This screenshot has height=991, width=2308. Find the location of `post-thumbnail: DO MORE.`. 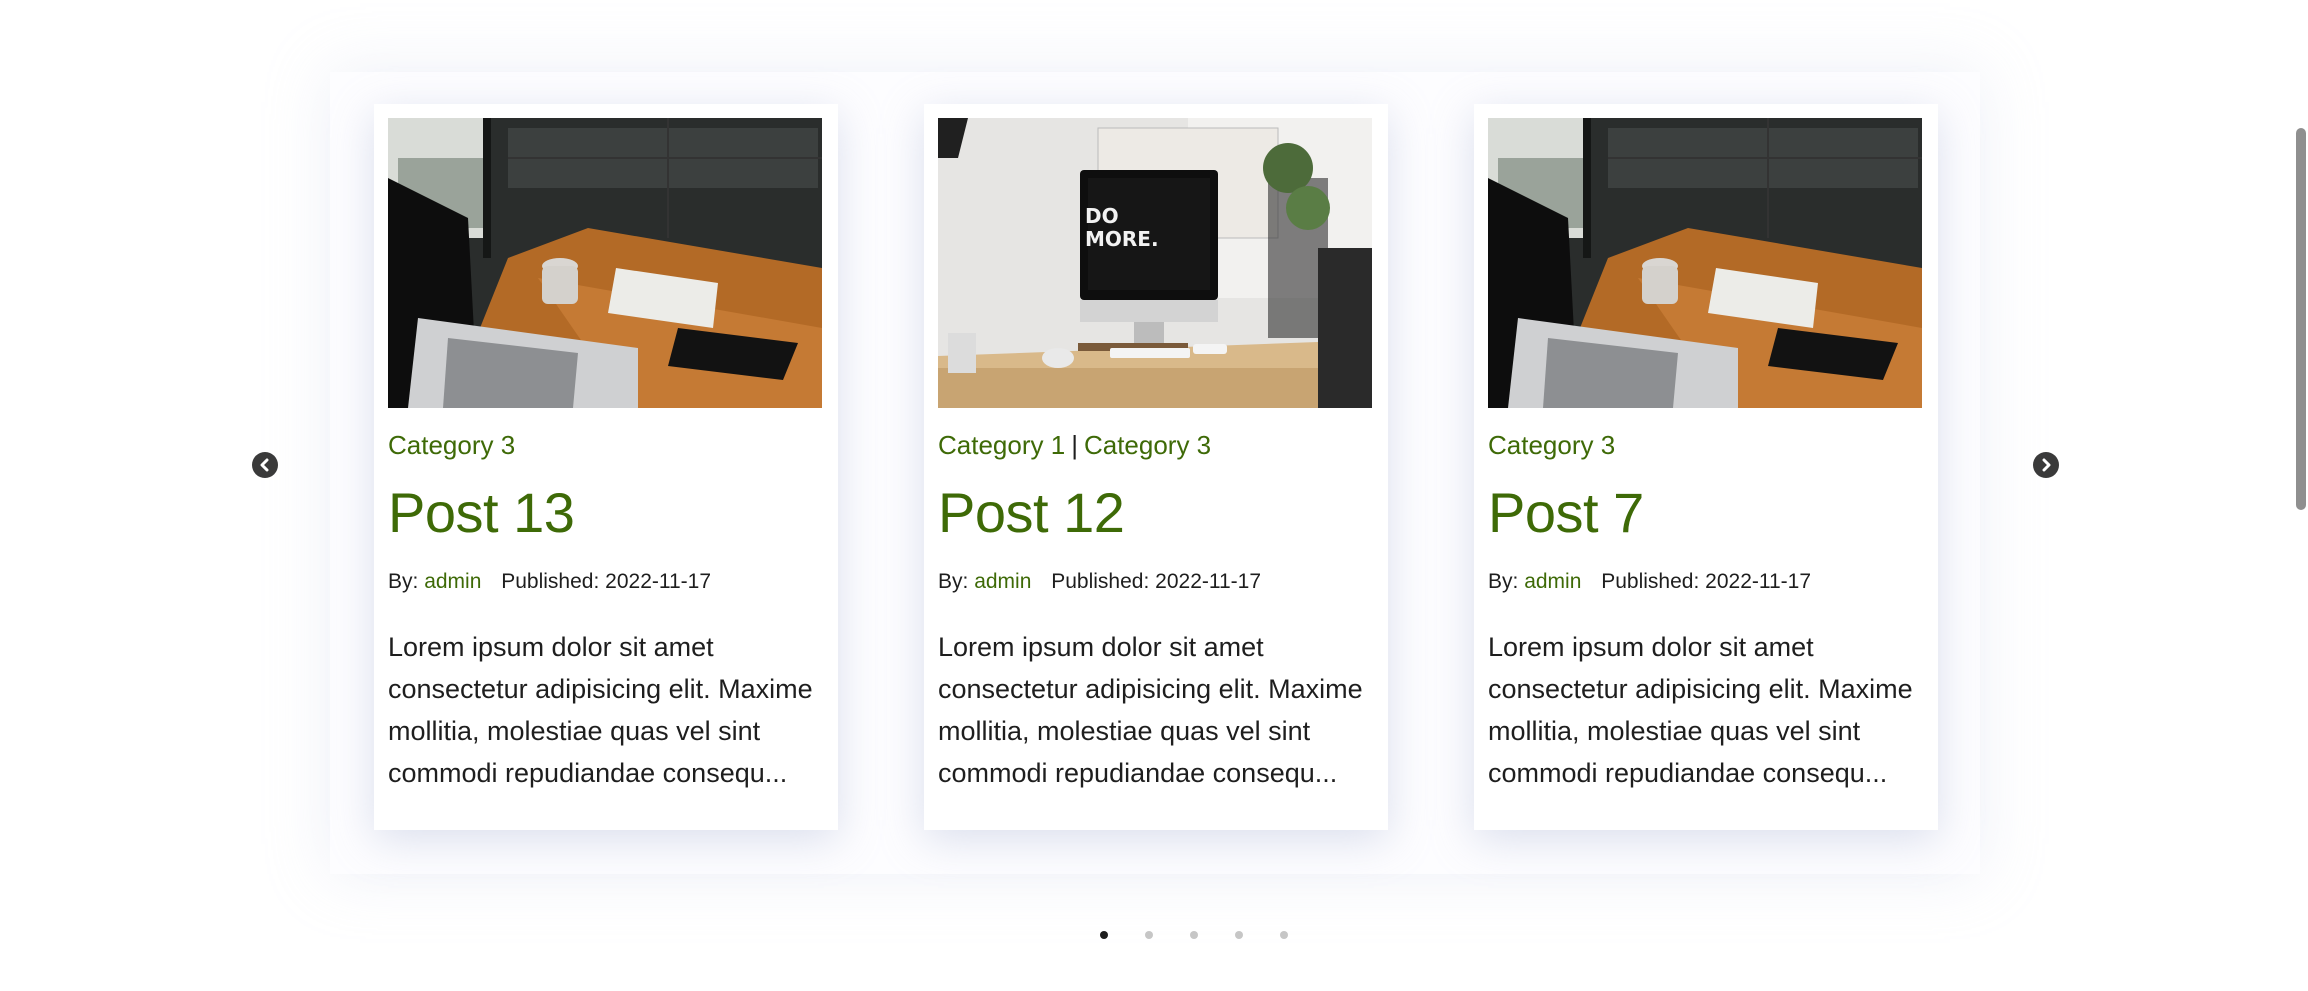

post-thumbnail: DO MORE. is located at coordinates (1155, 263).